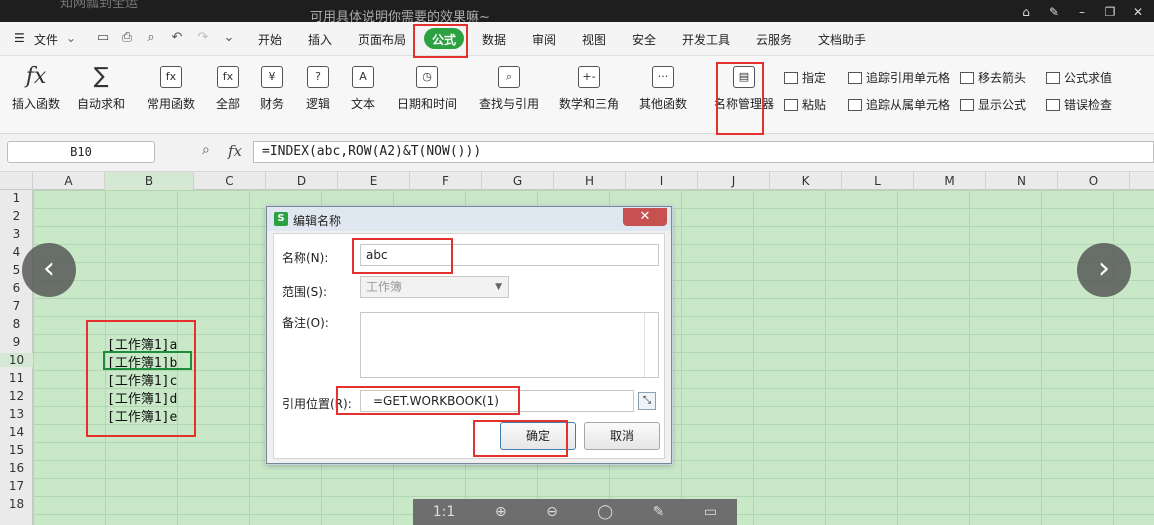 The width and height of the screenshot is (1154, 525). I want to click on file-menu: 文件, so click(46, 39).